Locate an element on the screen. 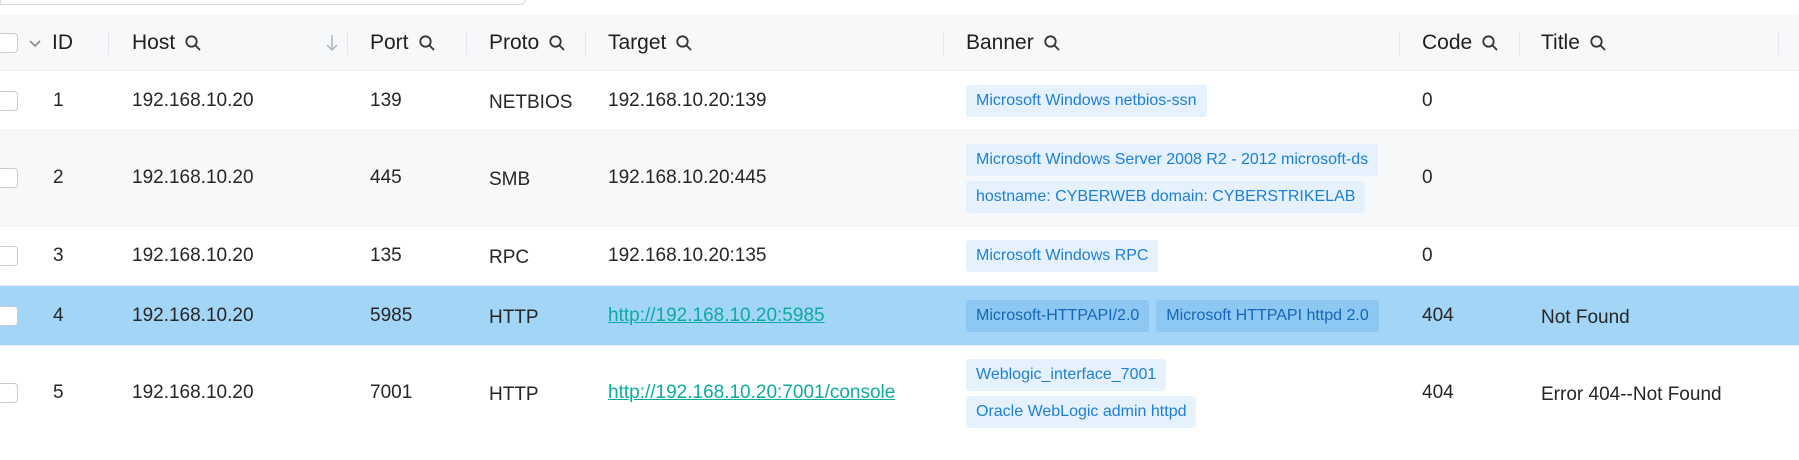 Image resolution: width=1799 pixels, height=460 pixels. target-link: http://192.168.10.20:7001/console is located at coordinates (751, 393).